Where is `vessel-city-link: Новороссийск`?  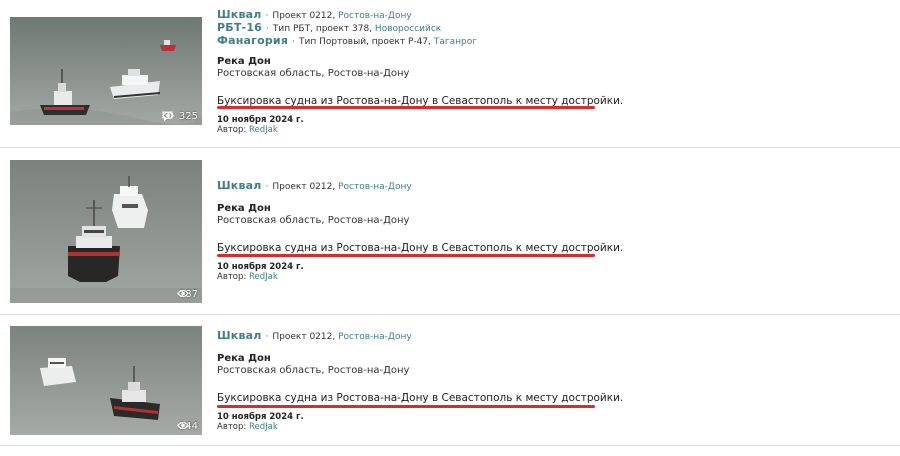 vessel-city-link: Новороссийск is located at coordinates (408, 29).